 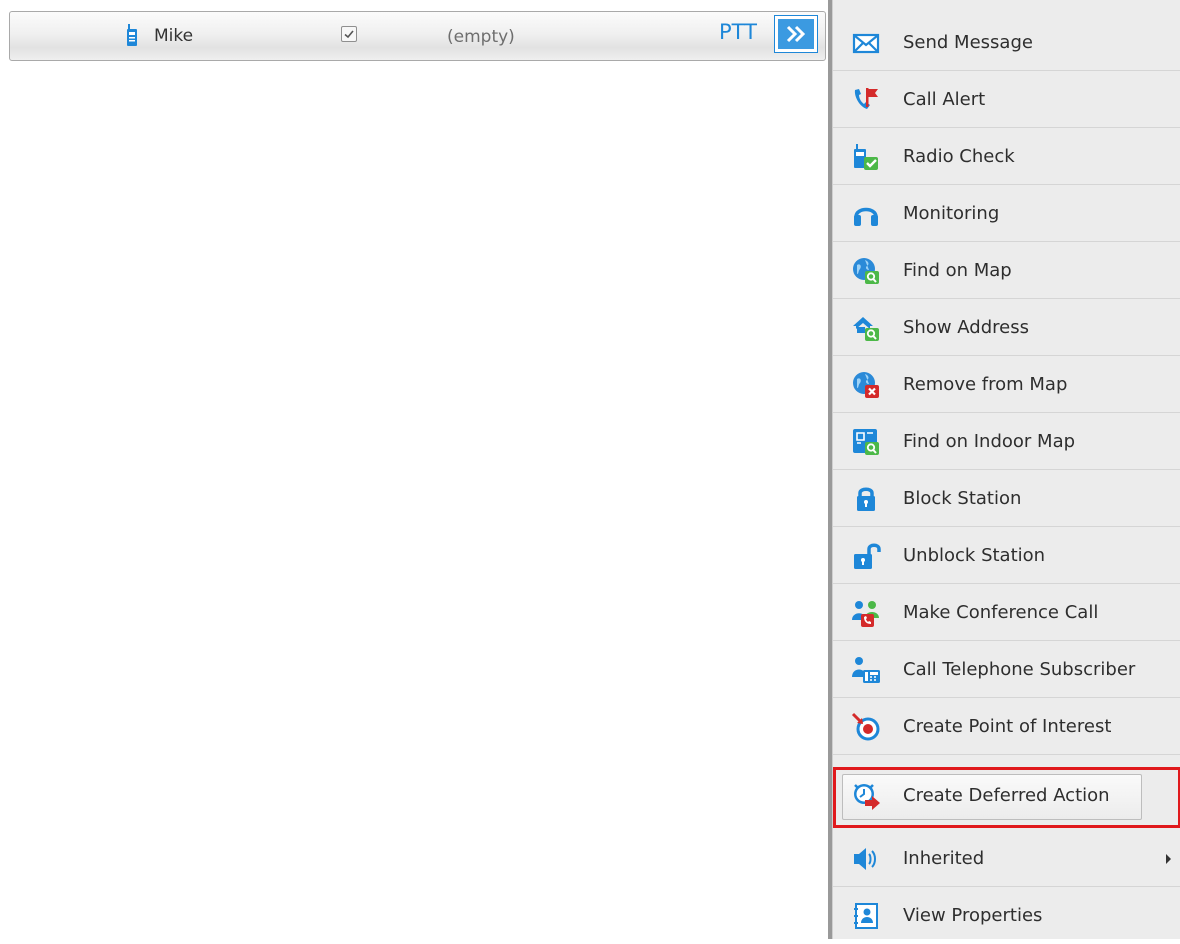 I want to click on menu-item-block-station: Block Station, so click(x=1006, y=498).